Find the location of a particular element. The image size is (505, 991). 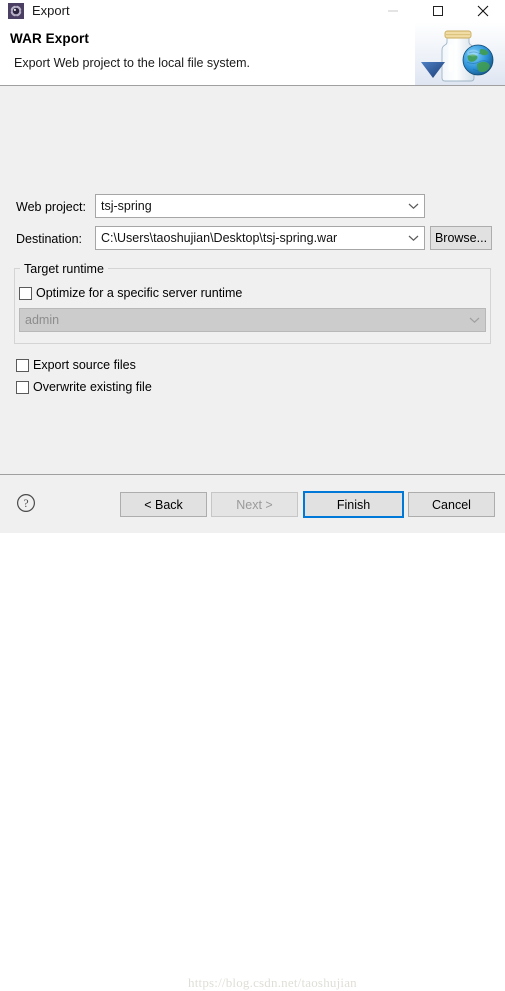

optimize-runtime-checkbox-row: Optimize for a specific server runtime is located at coordinates (130, 293).